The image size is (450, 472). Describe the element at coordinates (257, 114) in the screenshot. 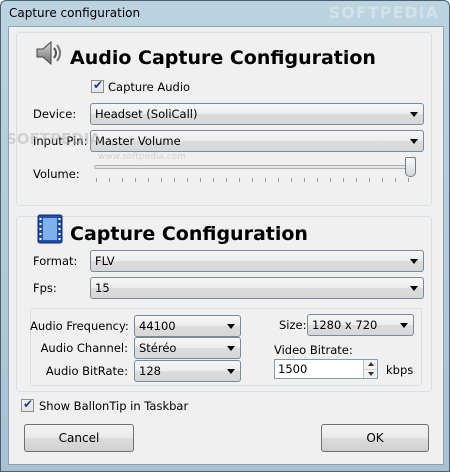

I see `device-select: Headset (SoliCall)` at that location.